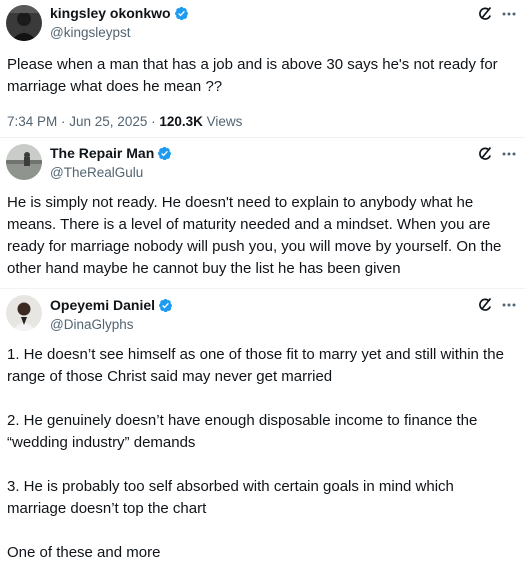 The image size is (525, 565). Describe the element at coordinates (110, 13) in the screenshot. I see `display-name: kingsley okonkwo` at that location.